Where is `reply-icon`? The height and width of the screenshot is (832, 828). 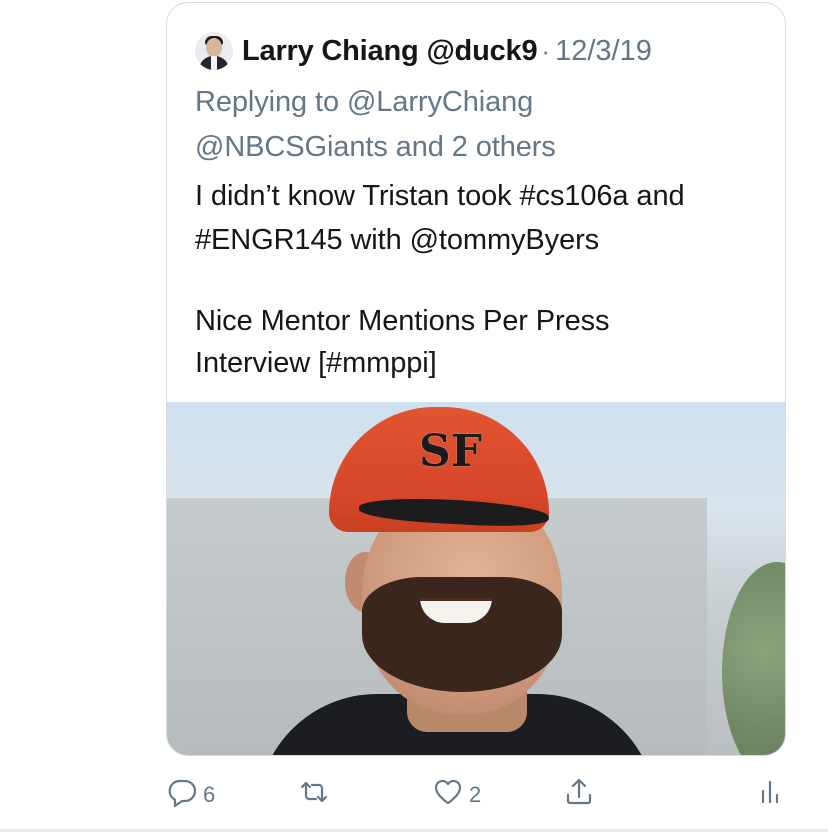 reply-icon is located at coordinates (182, 795).